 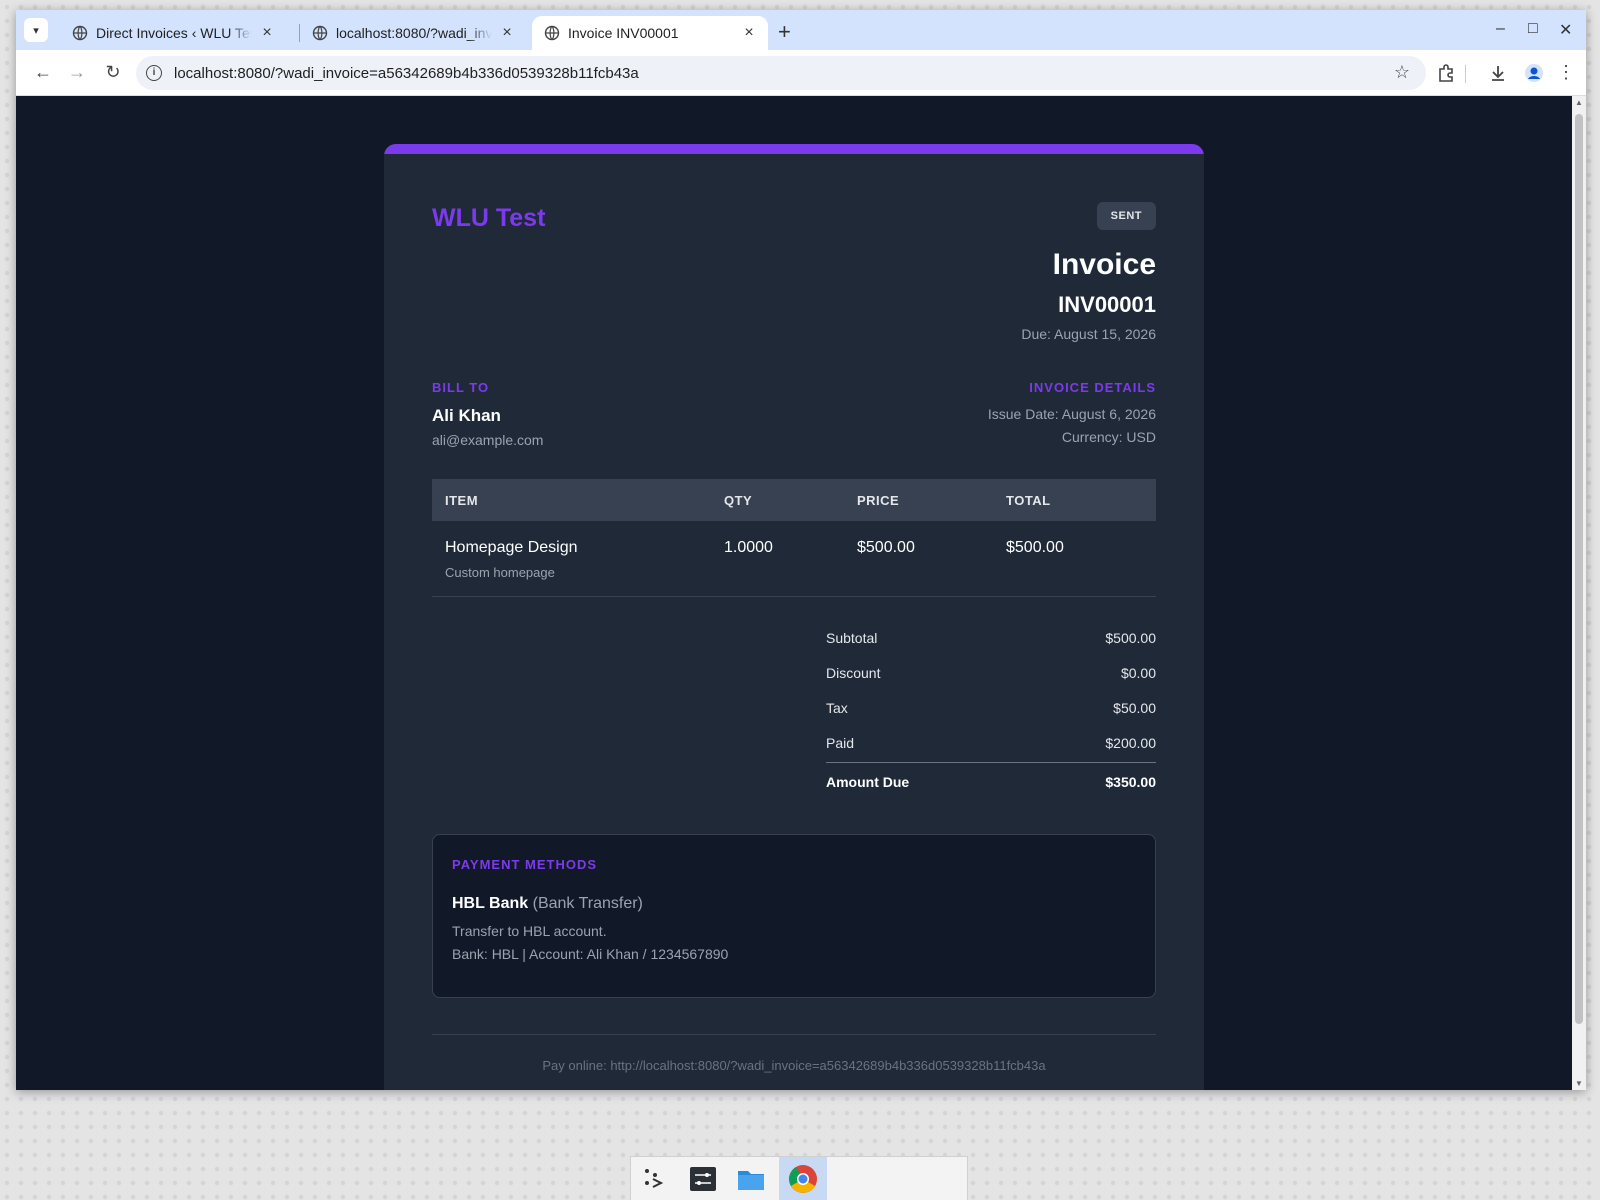 I want to click on close-window-icon: ✕, so click(x=1565, y=30).